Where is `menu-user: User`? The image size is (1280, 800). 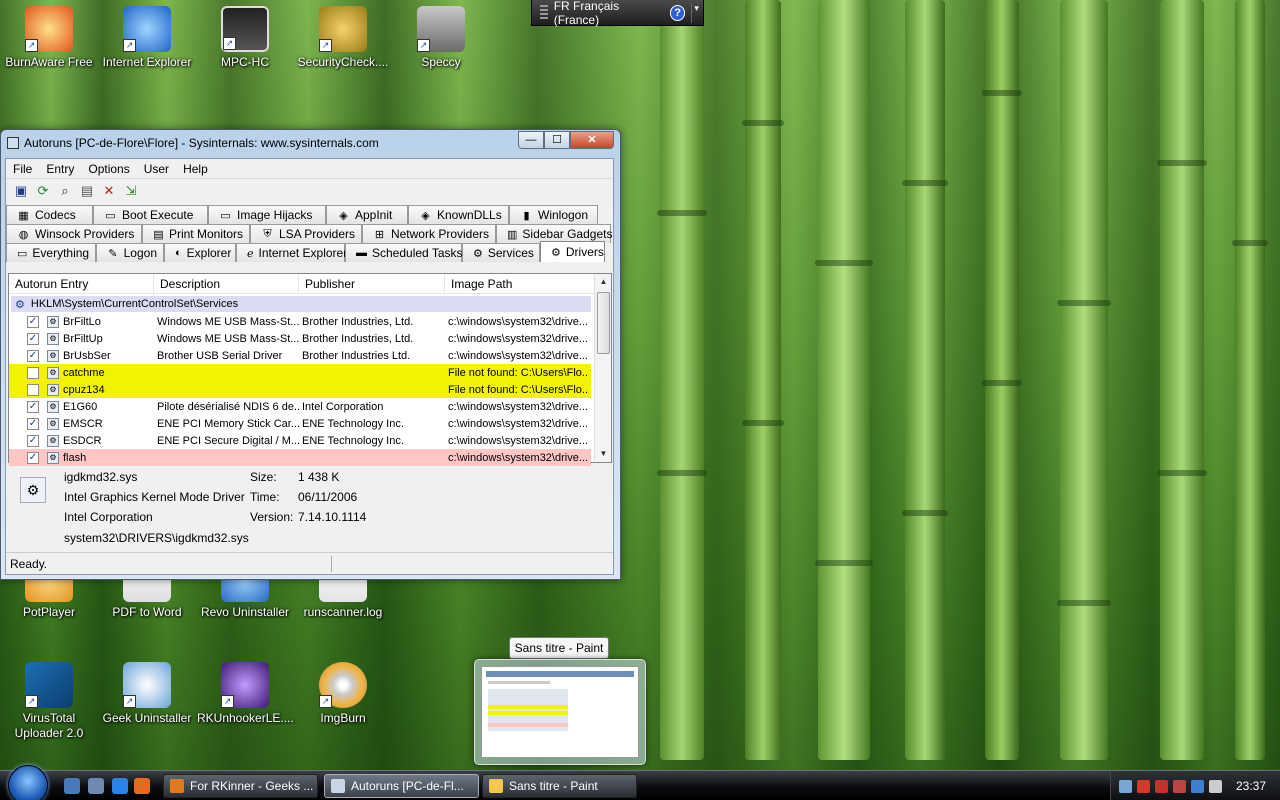 menu-user: User is located at coordinates (156, 169).